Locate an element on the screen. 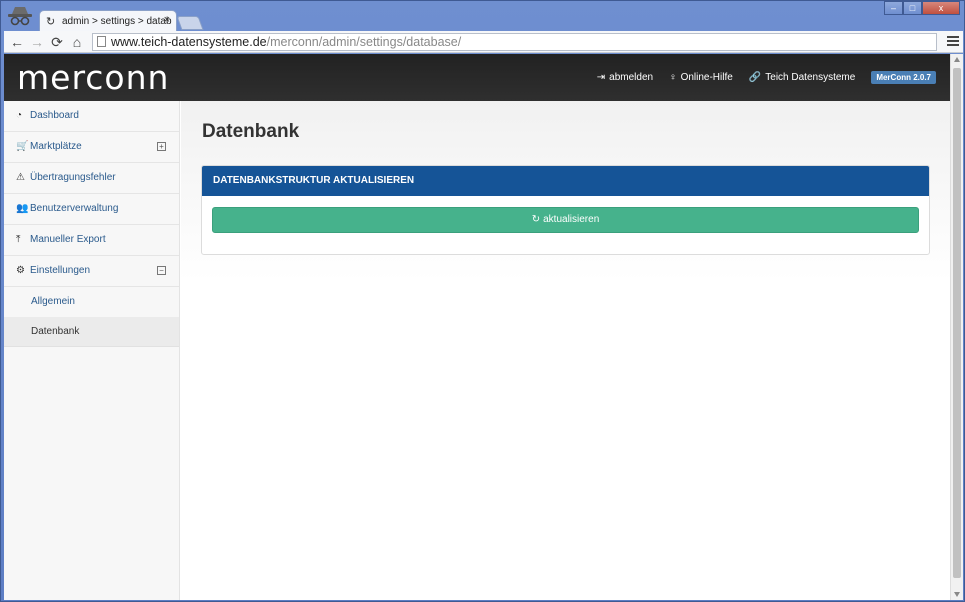  sidebar-subitem-allgemein: Allgemein is located at coordinates (91, 302).